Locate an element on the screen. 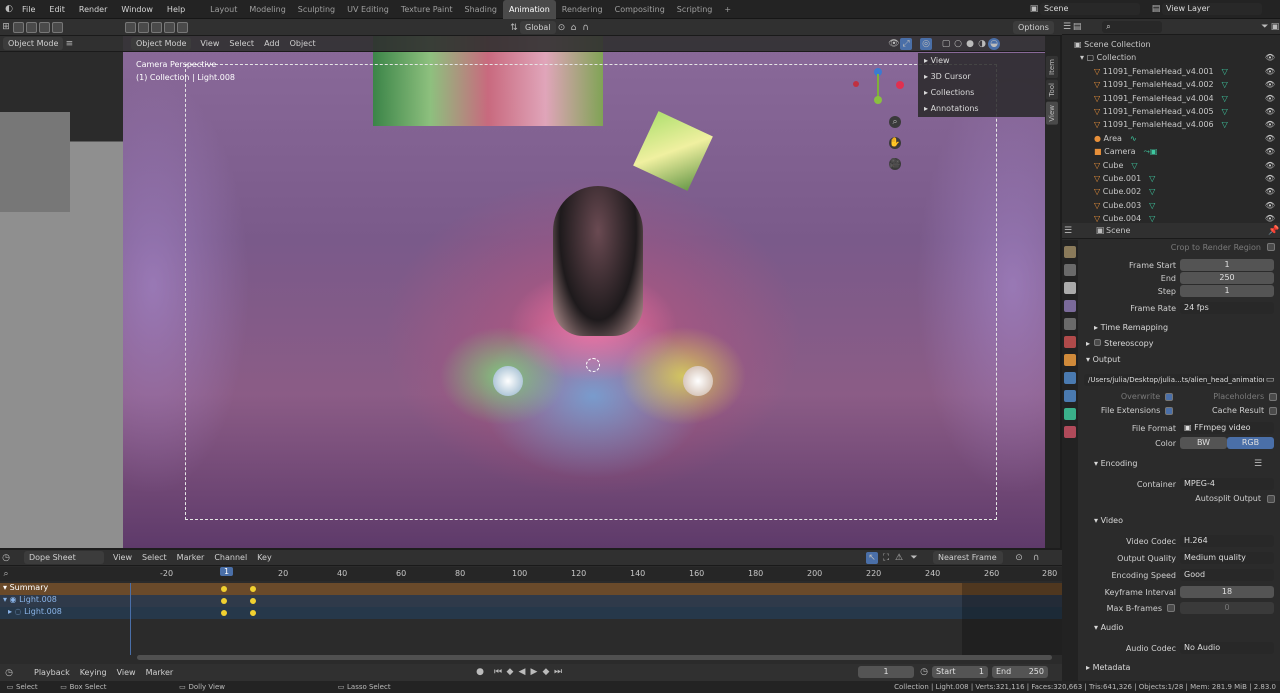 Image resolution: width=1280 pixels, height=693 pixels. output-tab-icon is located at coordinates (1070, 288).